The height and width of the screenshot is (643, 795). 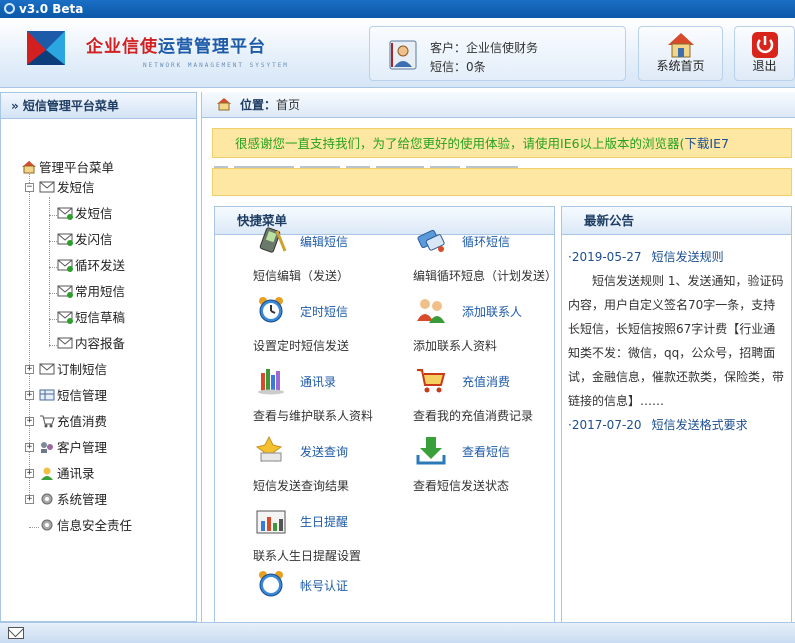 I want to click on logout-button-label: 退出, so click(x=764, y=66).